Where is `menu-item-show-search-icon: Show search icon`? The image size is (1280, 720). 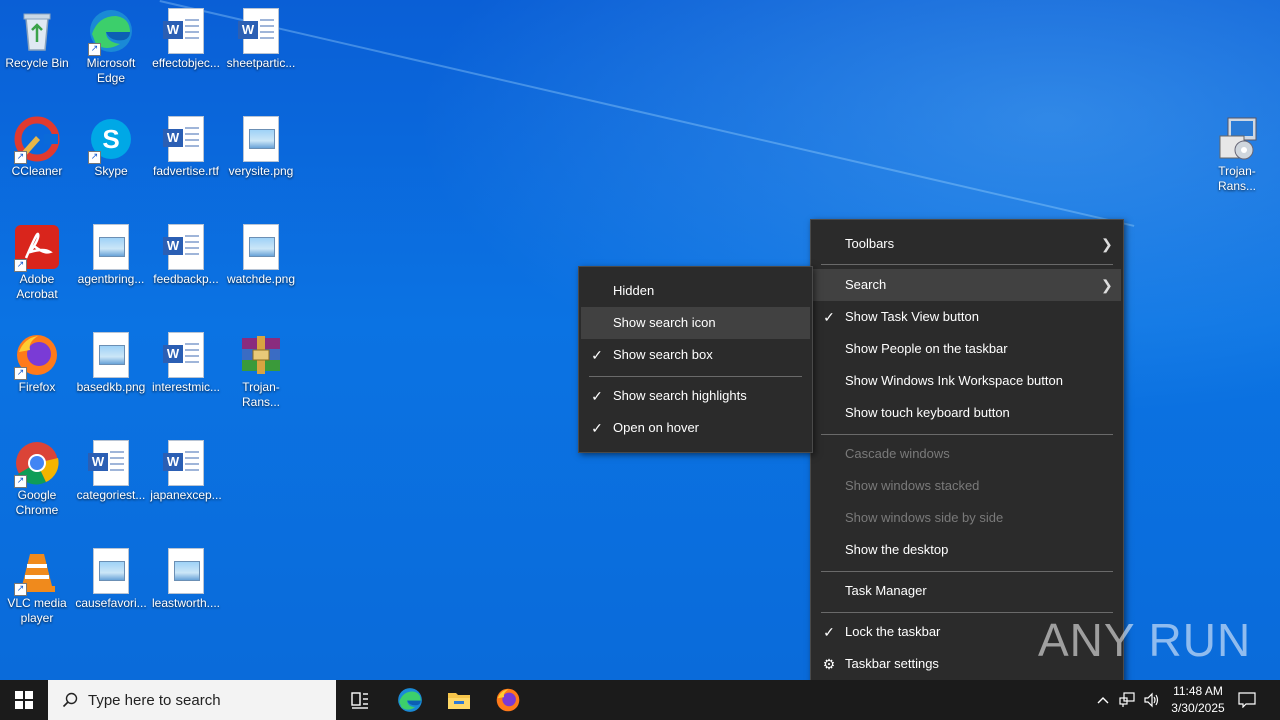 menu-item-show-search-icon: Show search icon is located at coordinates (695, 323).